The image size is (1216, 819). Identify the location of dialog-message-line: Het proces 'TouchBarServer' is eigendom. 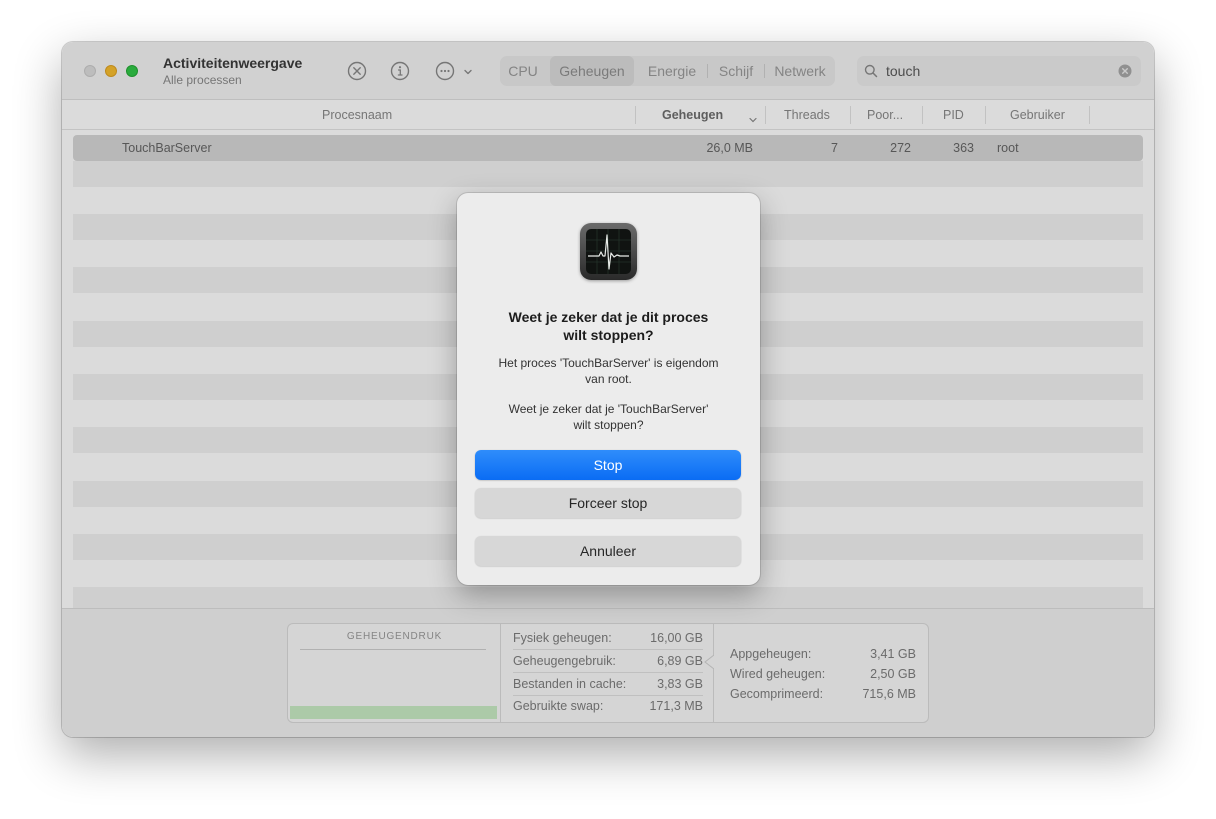
(608, 363).